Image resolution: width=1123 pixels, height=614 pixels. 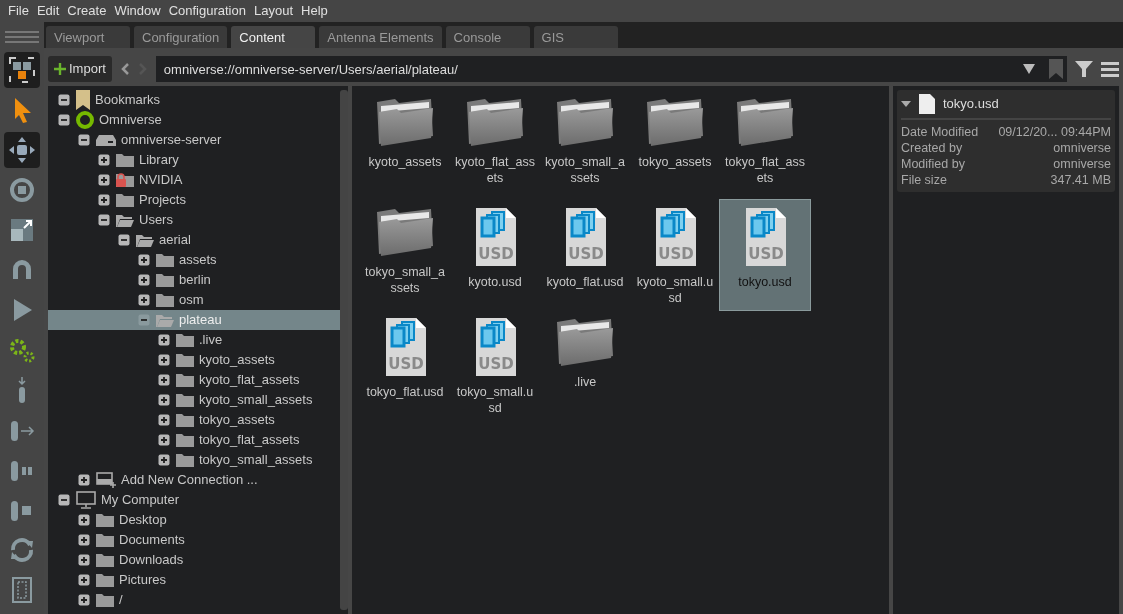 I want to click on tab: GIS, so click(x=575, y=37).